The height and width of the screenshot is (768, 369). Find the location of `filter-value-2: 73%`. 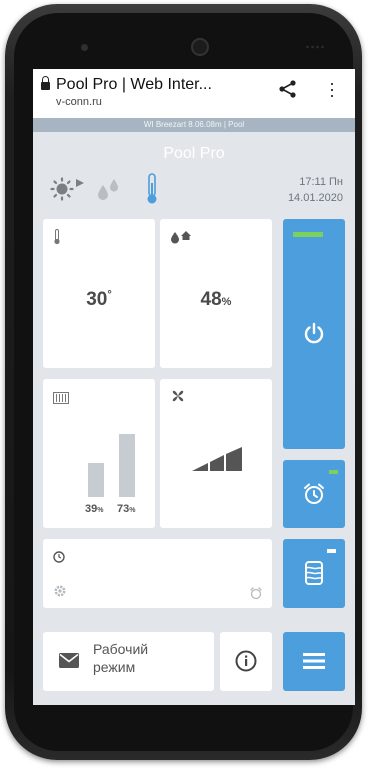

filter-value-2: 73% is located at coordinates (126, 509).